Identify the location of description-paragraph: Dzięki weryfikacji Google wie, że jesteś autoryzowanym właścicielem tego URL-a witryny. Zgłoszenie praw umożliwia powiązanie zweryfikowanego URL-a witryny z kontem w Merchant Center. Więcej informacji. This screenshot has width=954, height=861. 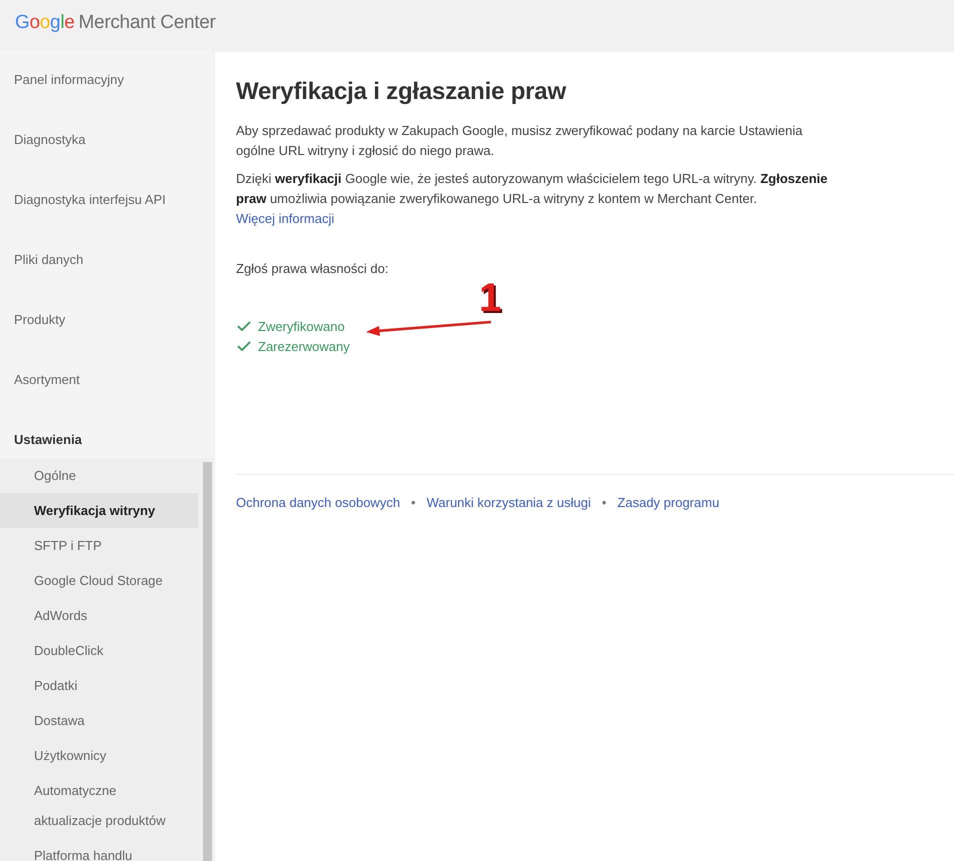
(532, 199).